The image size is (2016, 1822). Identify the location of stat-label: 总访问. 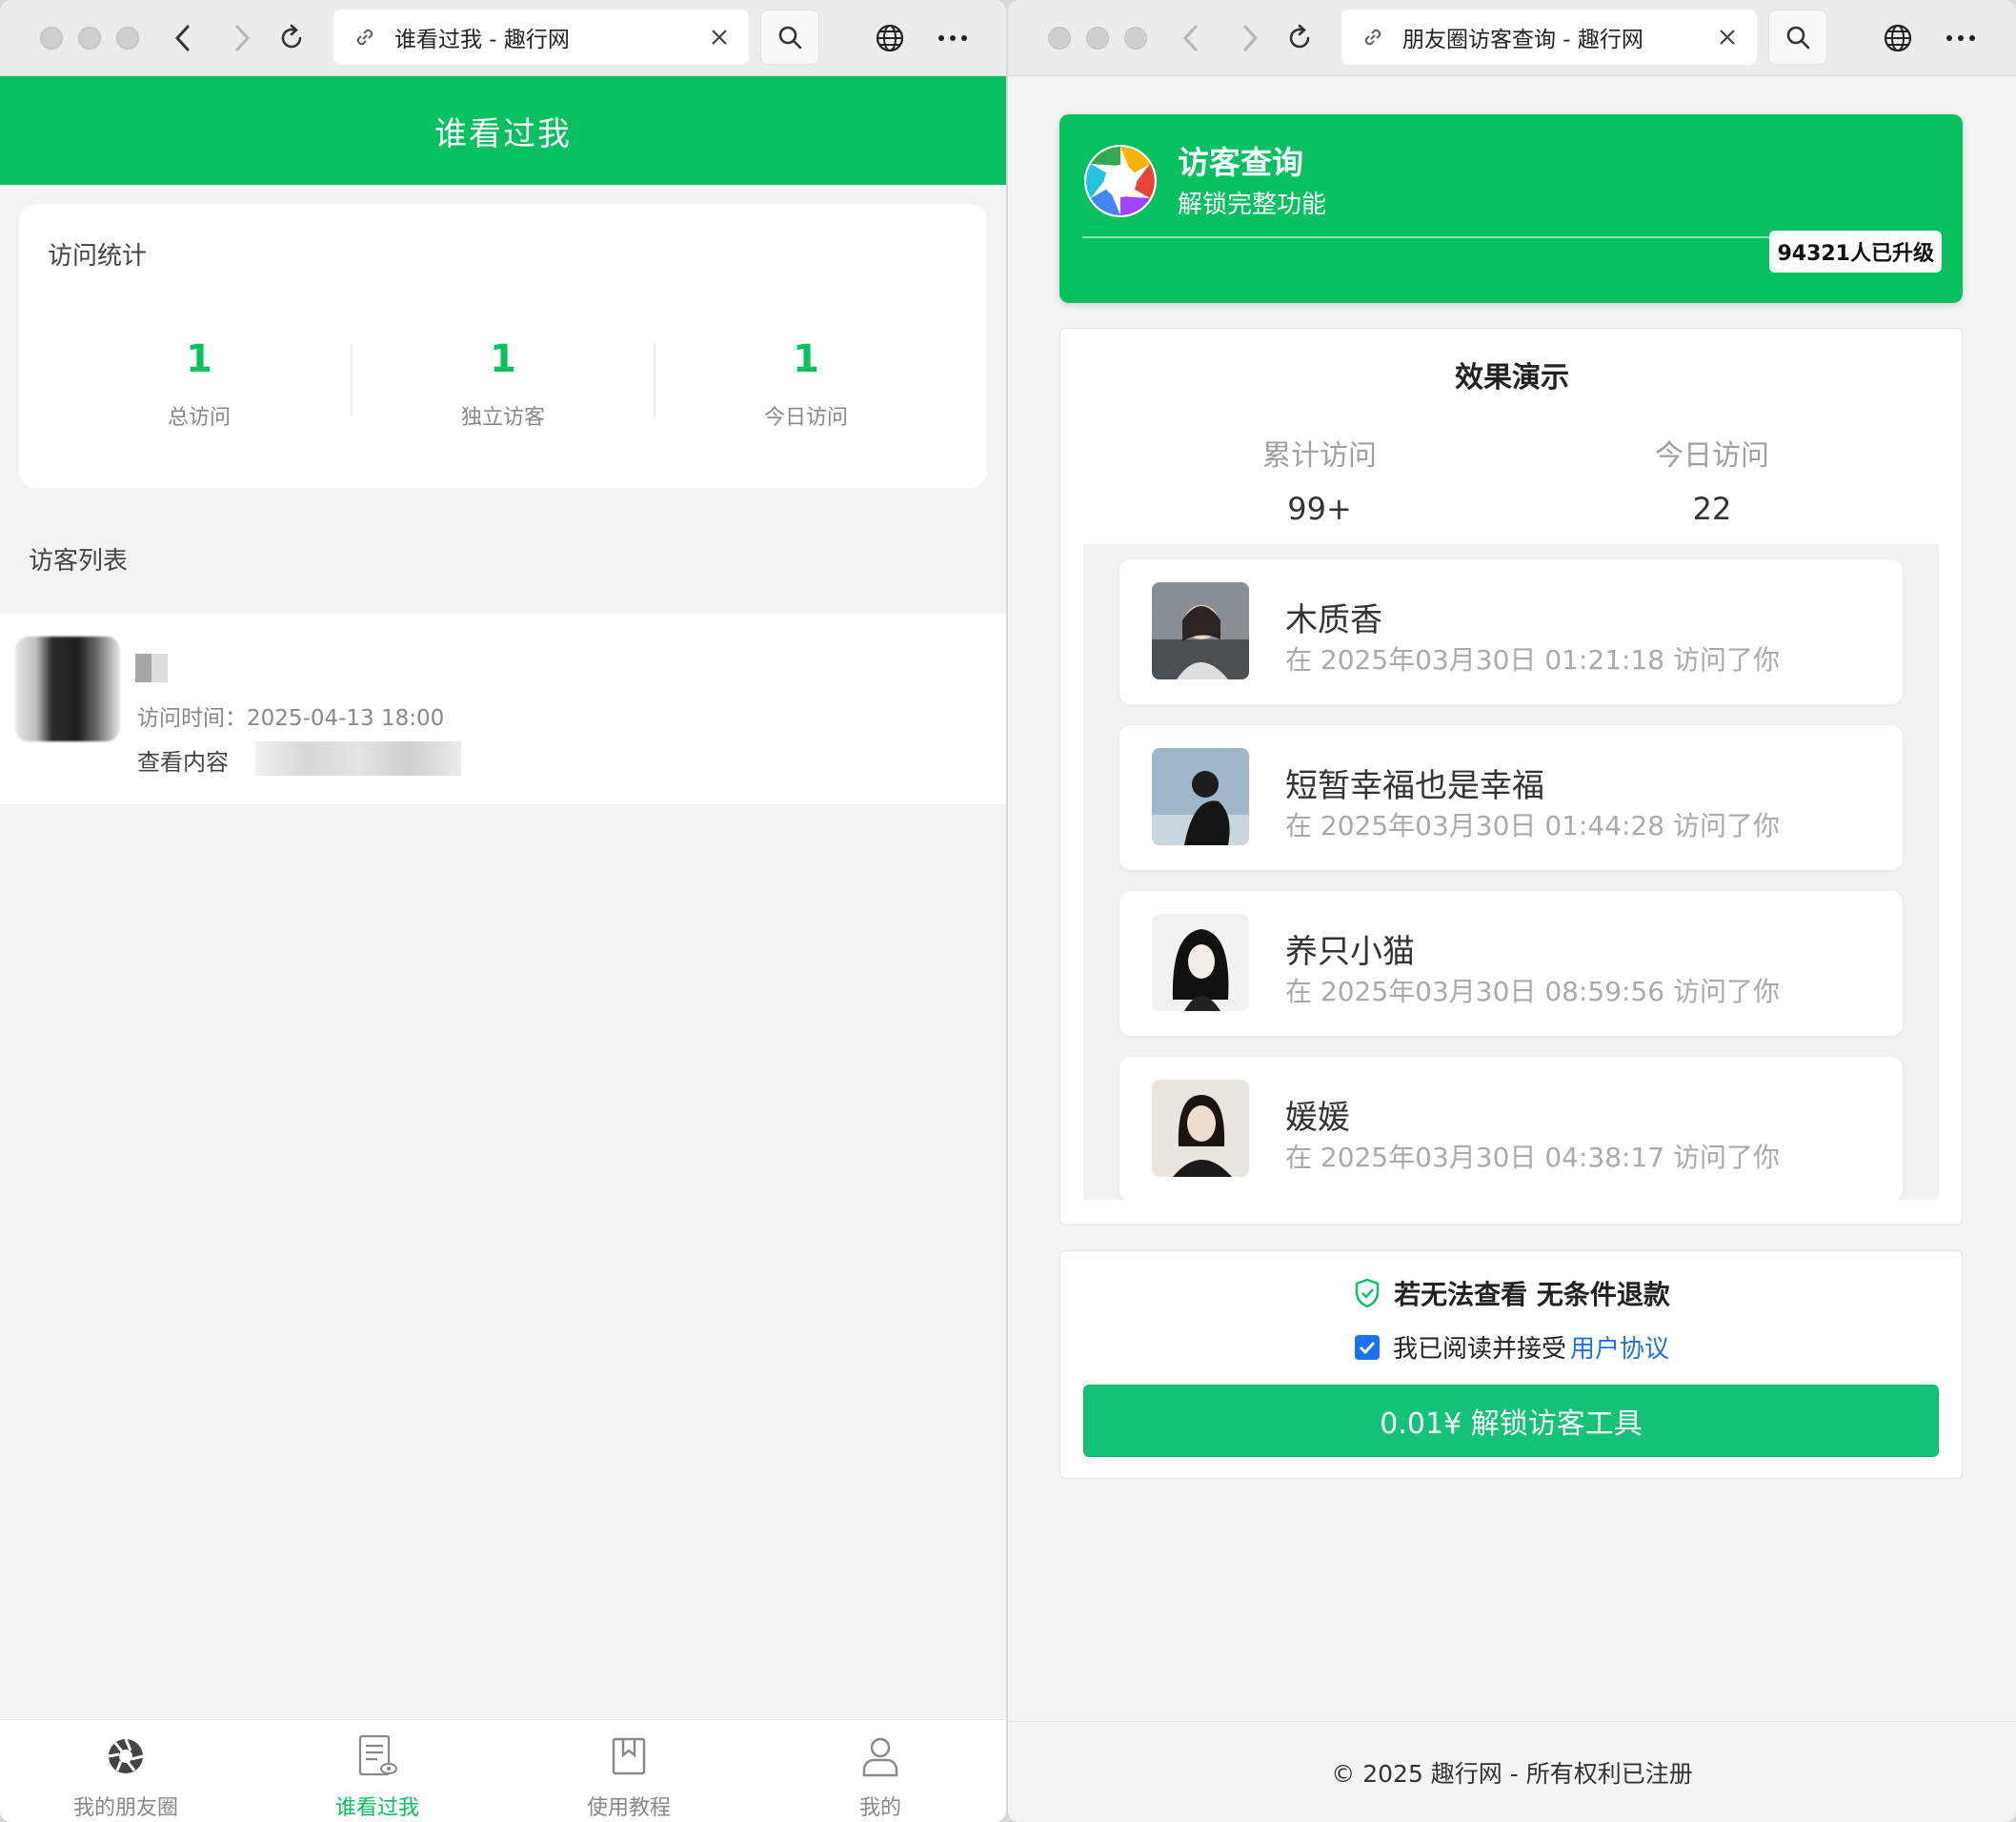
(199, 418).